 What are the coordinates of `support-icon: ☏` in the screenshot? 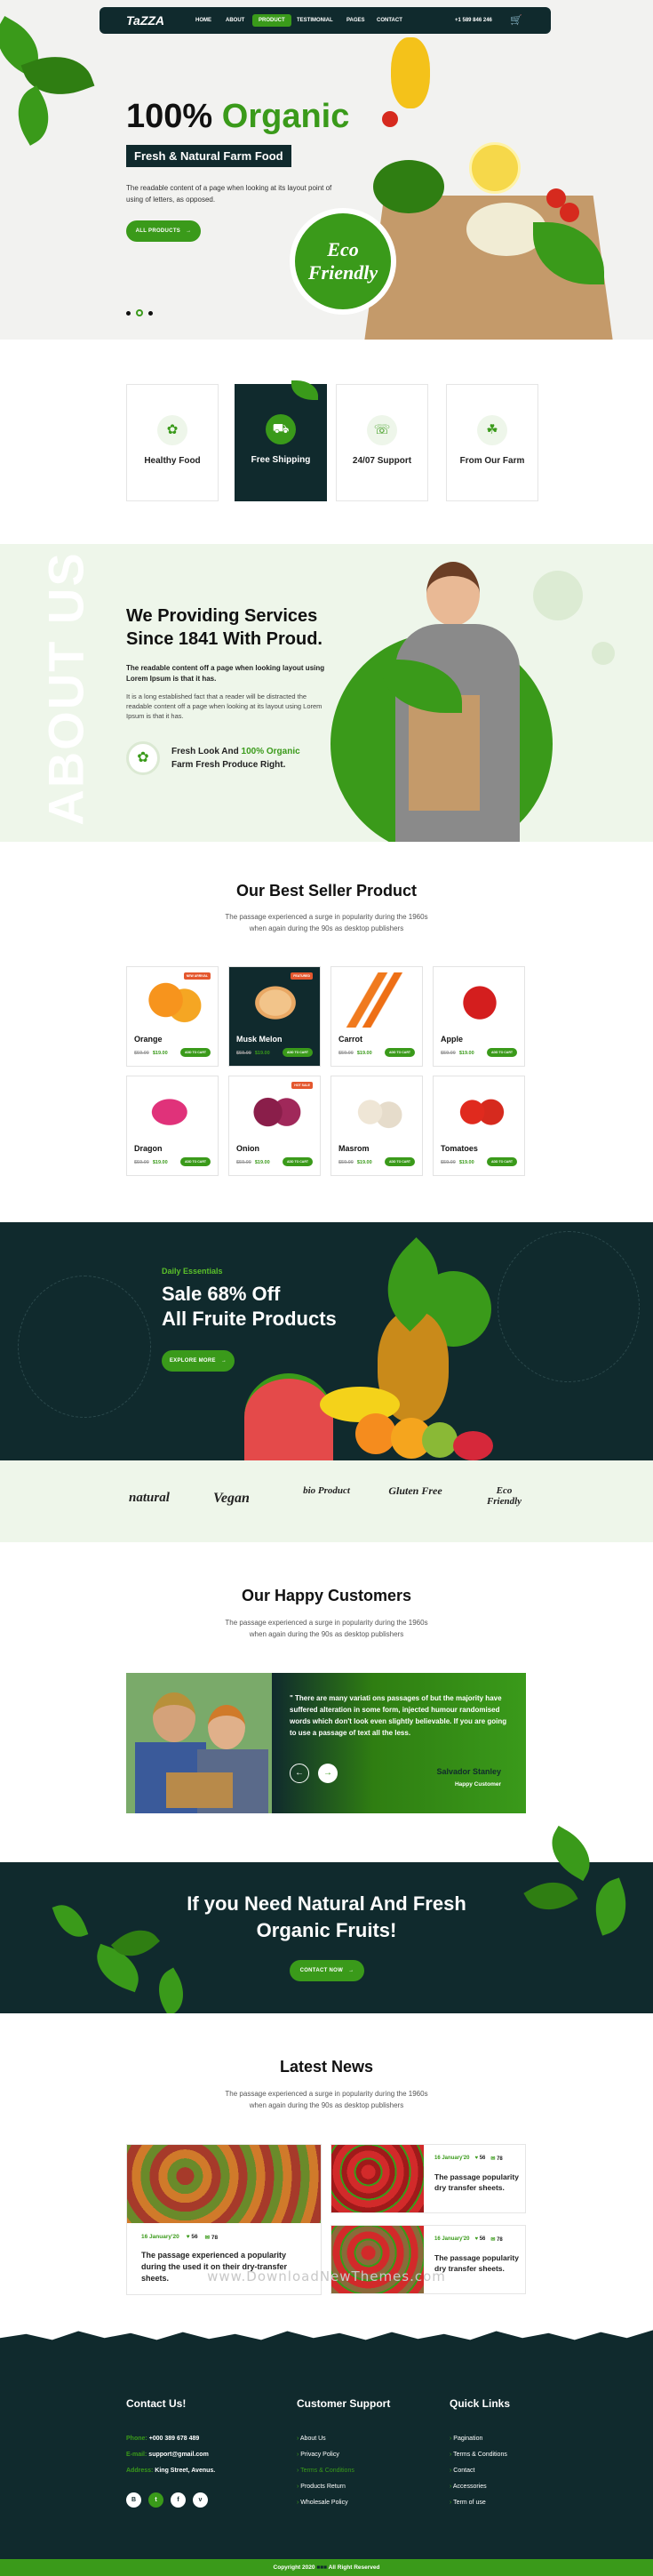 It's located at (382, 430).